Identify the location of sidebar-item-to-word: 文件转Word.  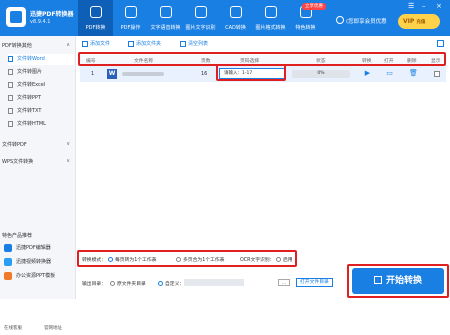
(41, 59).